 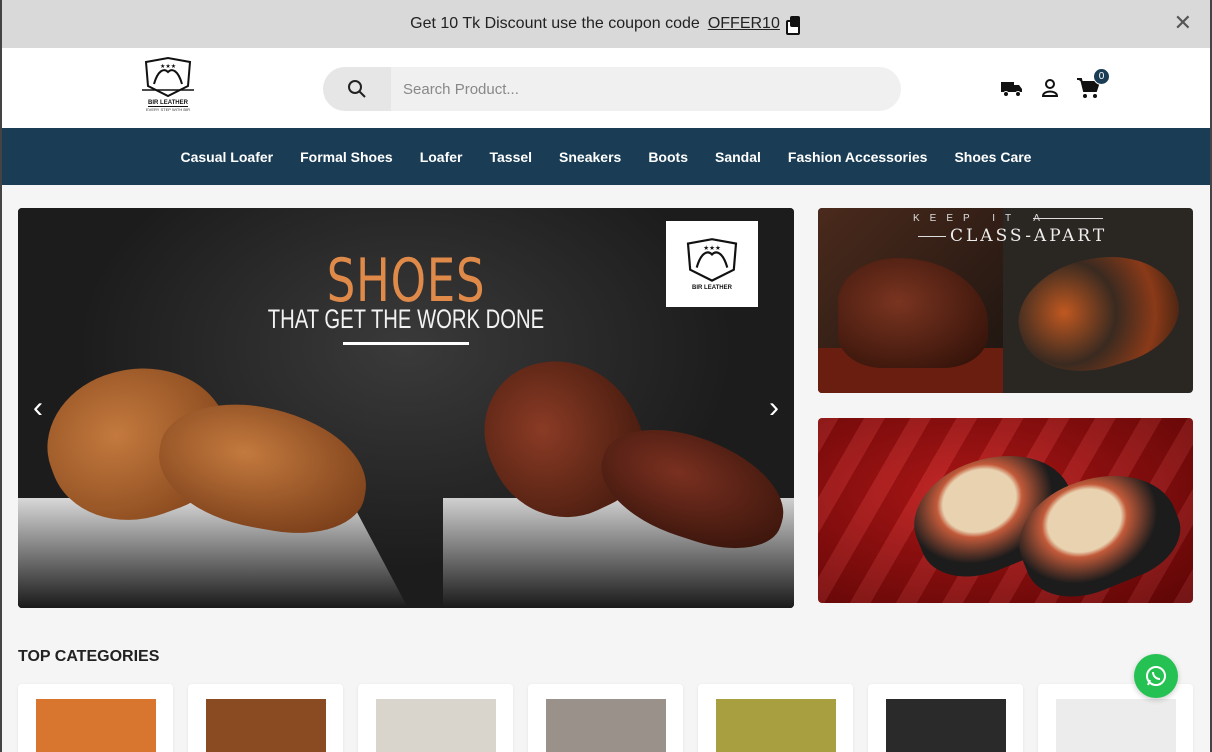 What do you see at coordinates (646, 89) in the screenshot?
I see `search-input` at bounding box center [646, 89].